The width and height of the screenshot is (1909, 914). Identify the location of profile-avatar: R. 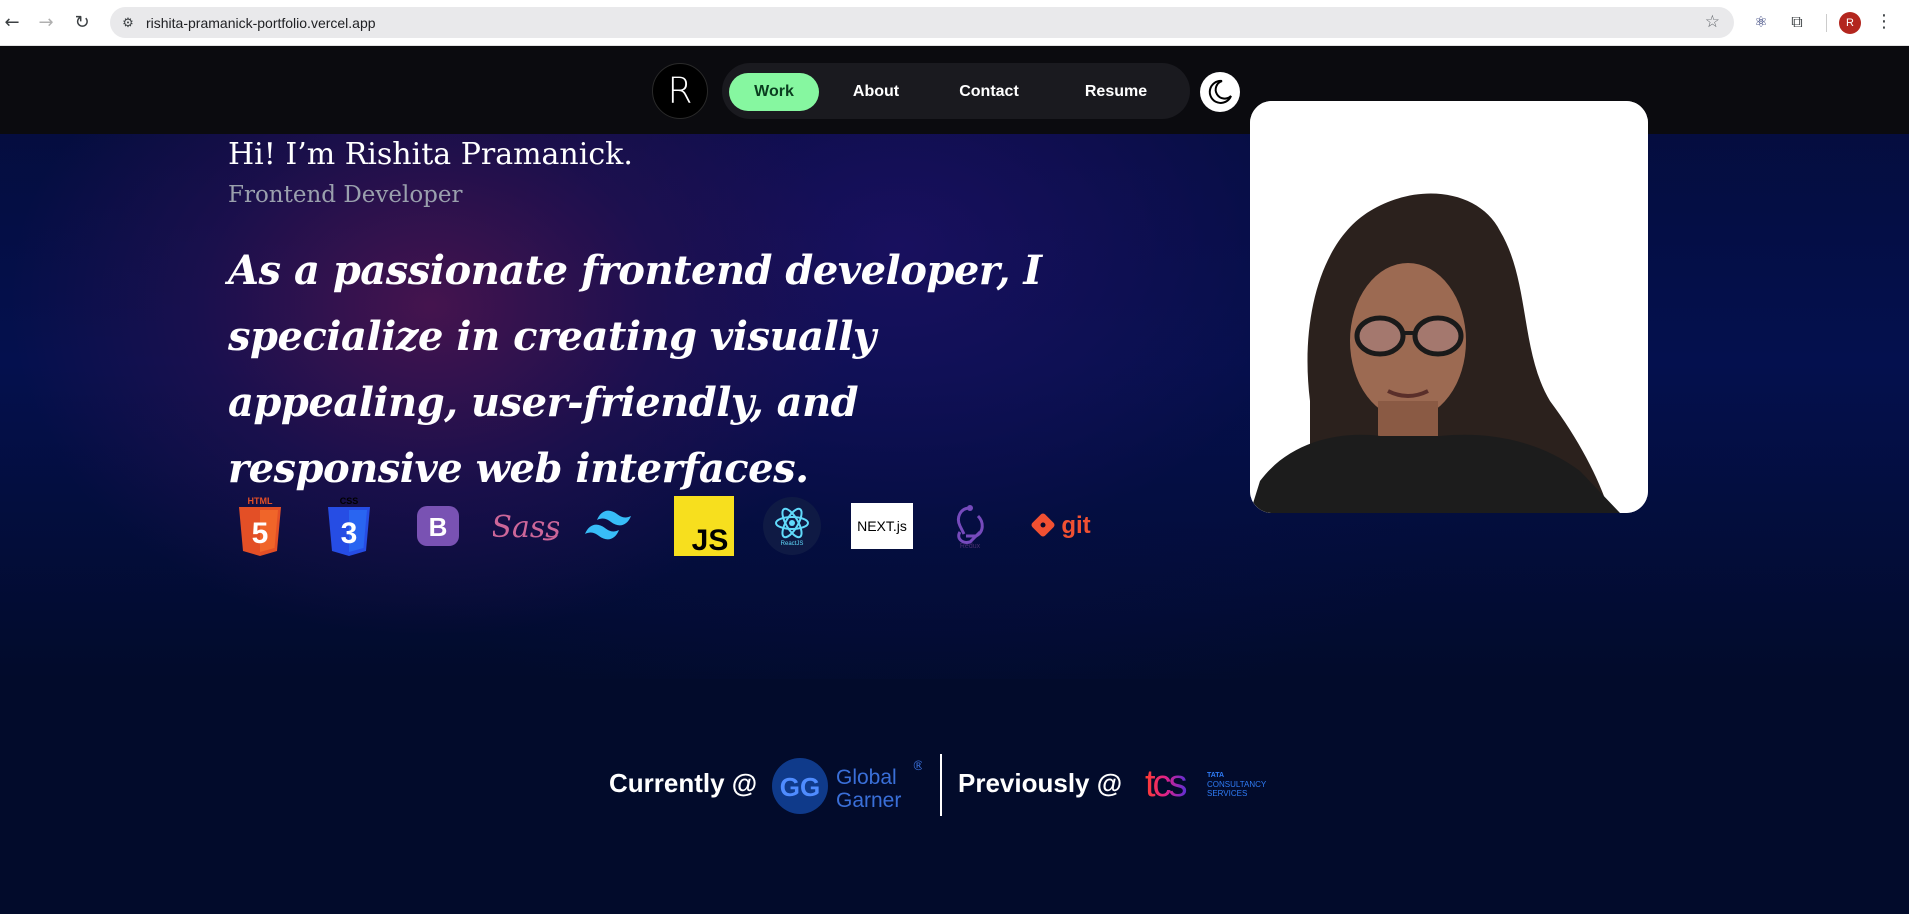
(1850, 23).